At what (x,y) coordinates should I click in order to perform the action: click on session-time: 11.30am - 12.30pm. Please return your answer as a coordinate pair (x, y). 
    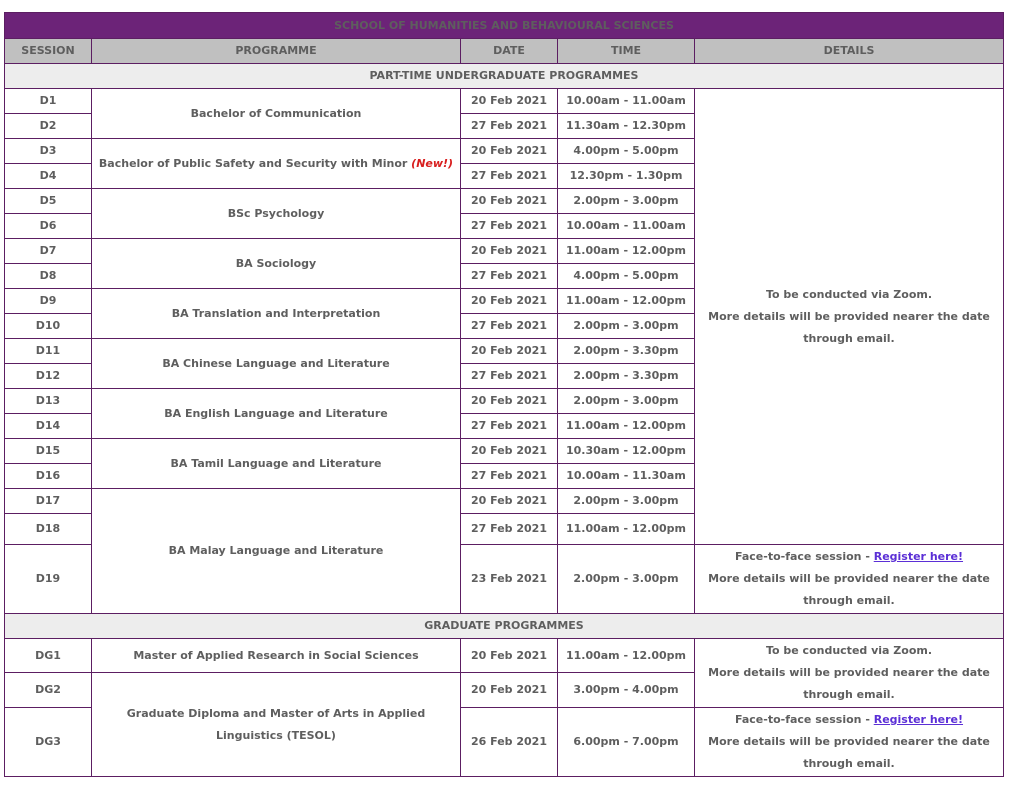
    Looking at the image, I should click on (626, 126).